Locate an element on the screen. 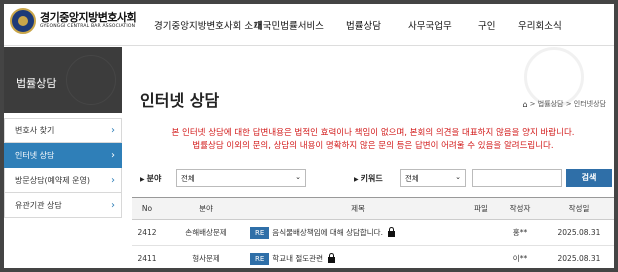  post-title-link: 음식물배상책임에 대해 상담합니다. is located at coordinates (327, 232).